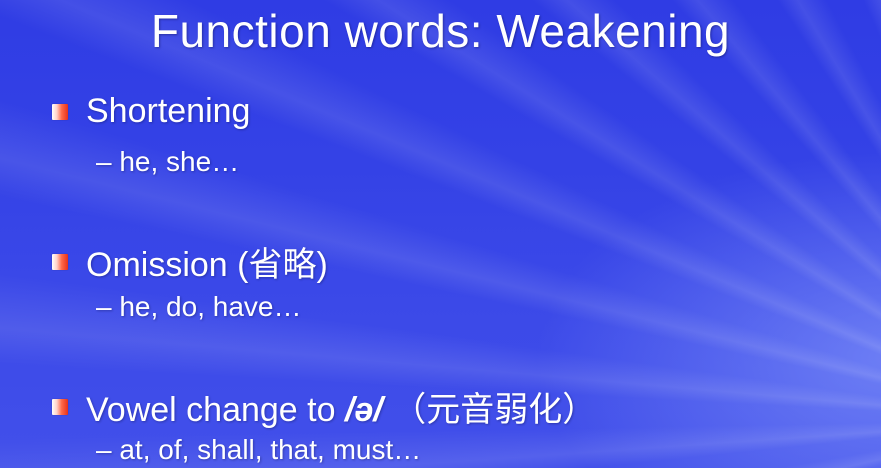 The width and height of the screenshot is (881, 468). I want to click on bullet-vowel-change: Vowel change to /ə/ （元音弱化）, so click(324, 406).